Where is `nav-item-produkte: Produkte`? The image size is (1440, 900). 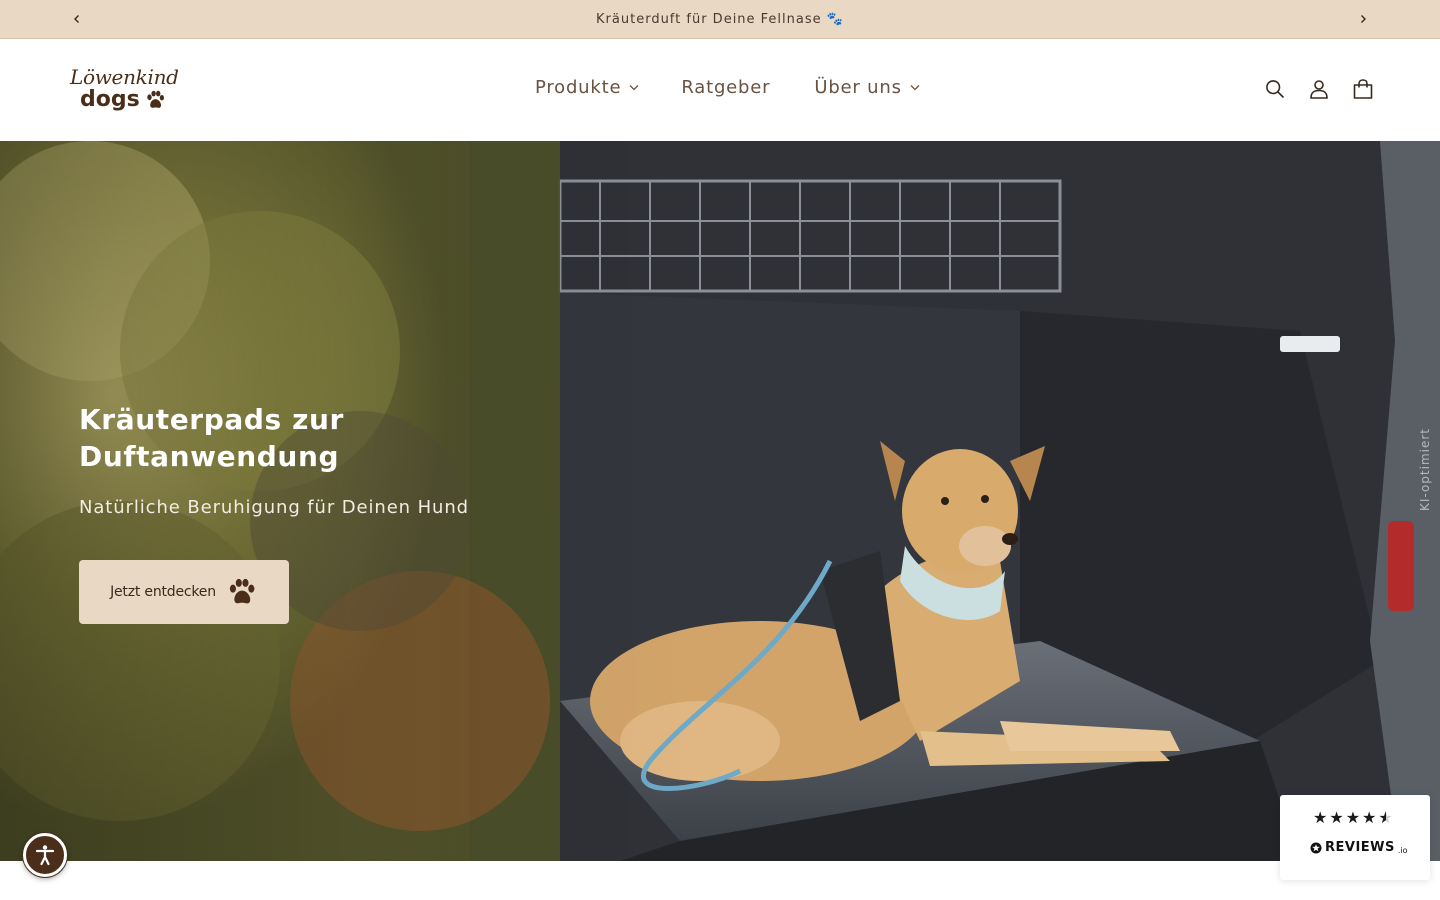
nav-item-produkte: Produkte is located at coordinates (587, 87).